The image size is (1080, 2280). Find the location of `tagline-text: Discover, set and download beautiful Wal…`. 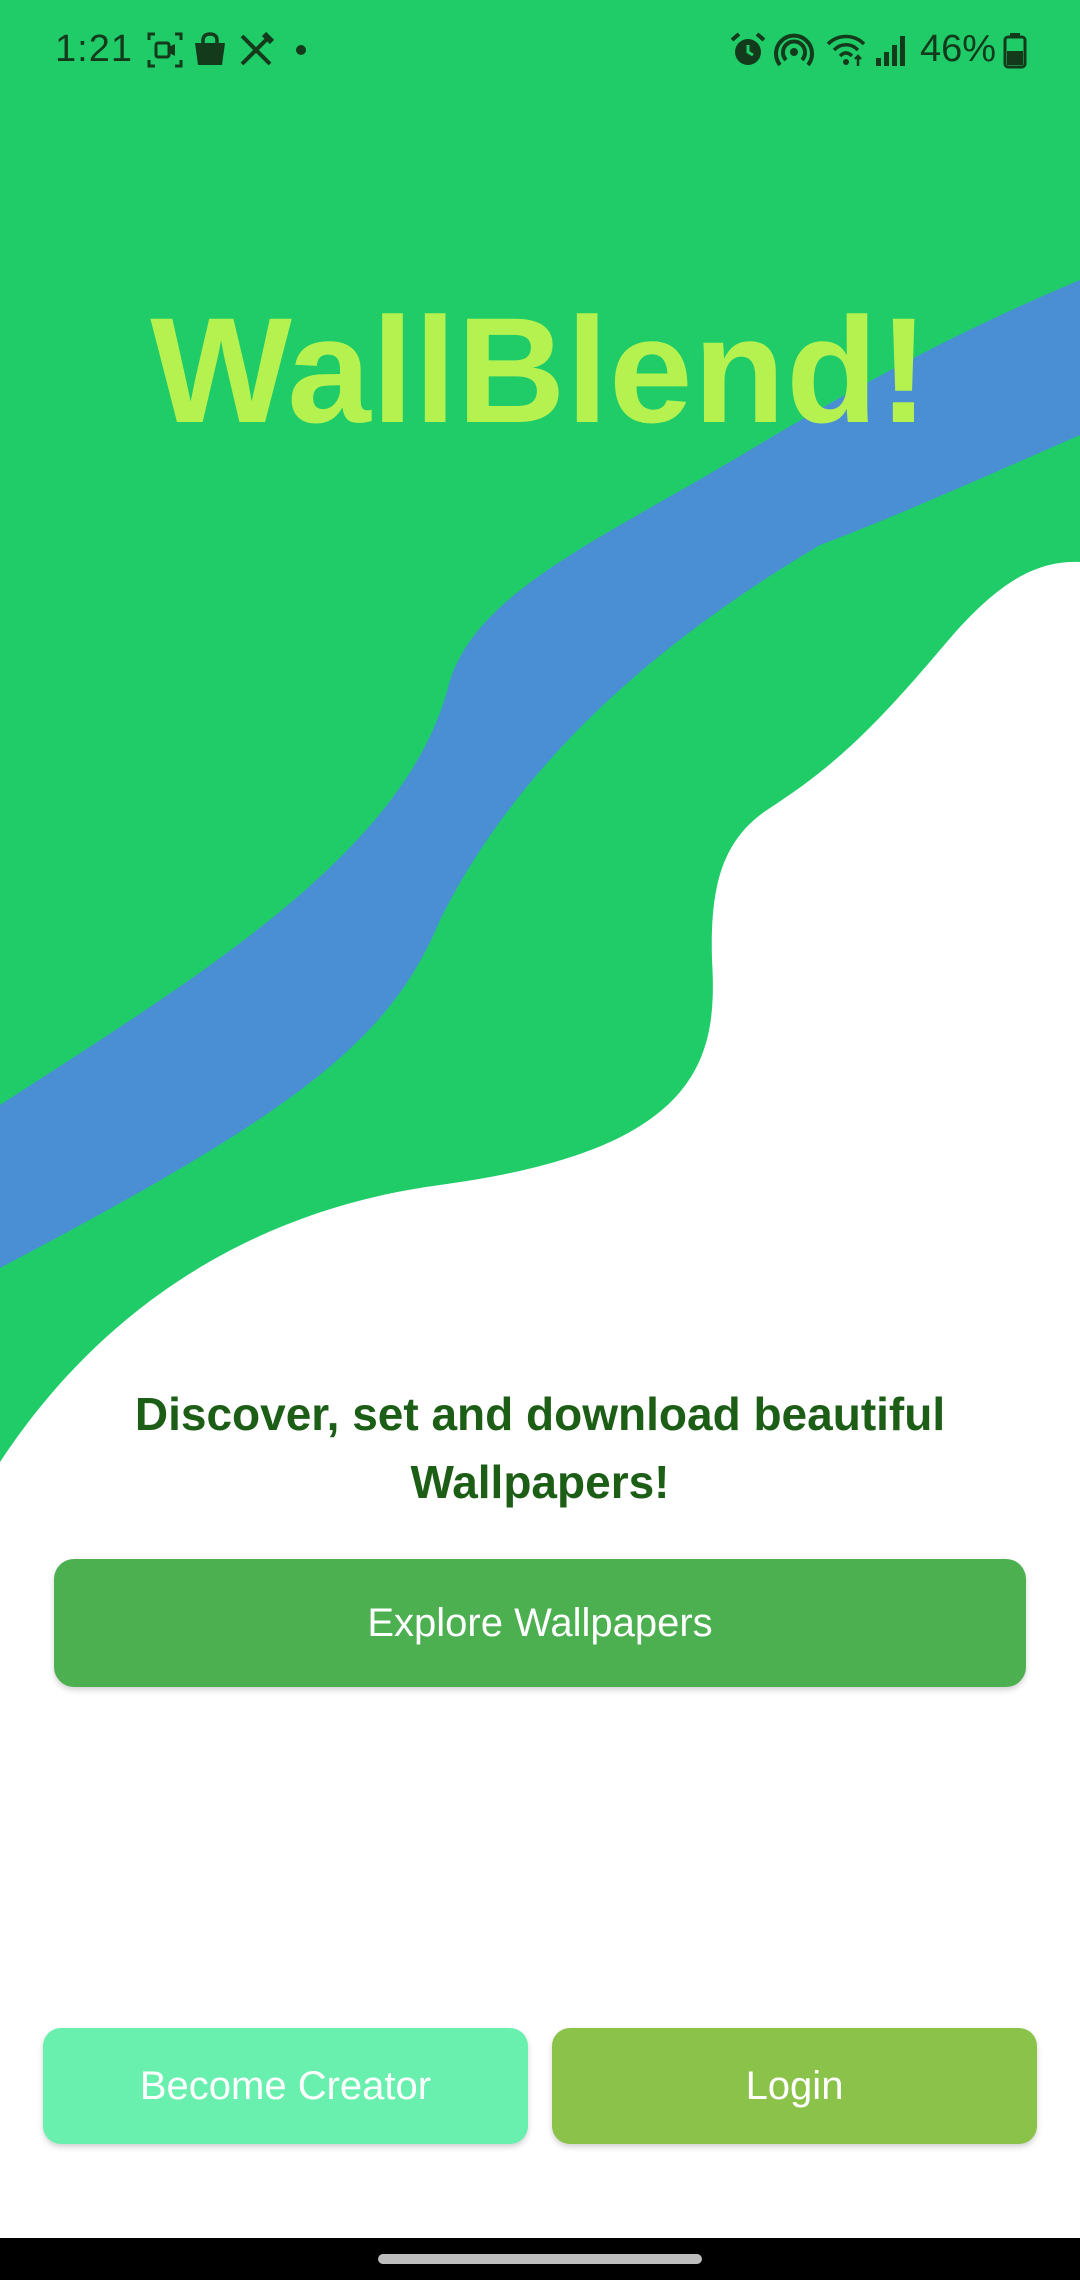

tagline-text: Discover, set and download beautiful Wal… is located at coordinates (540, 1448).